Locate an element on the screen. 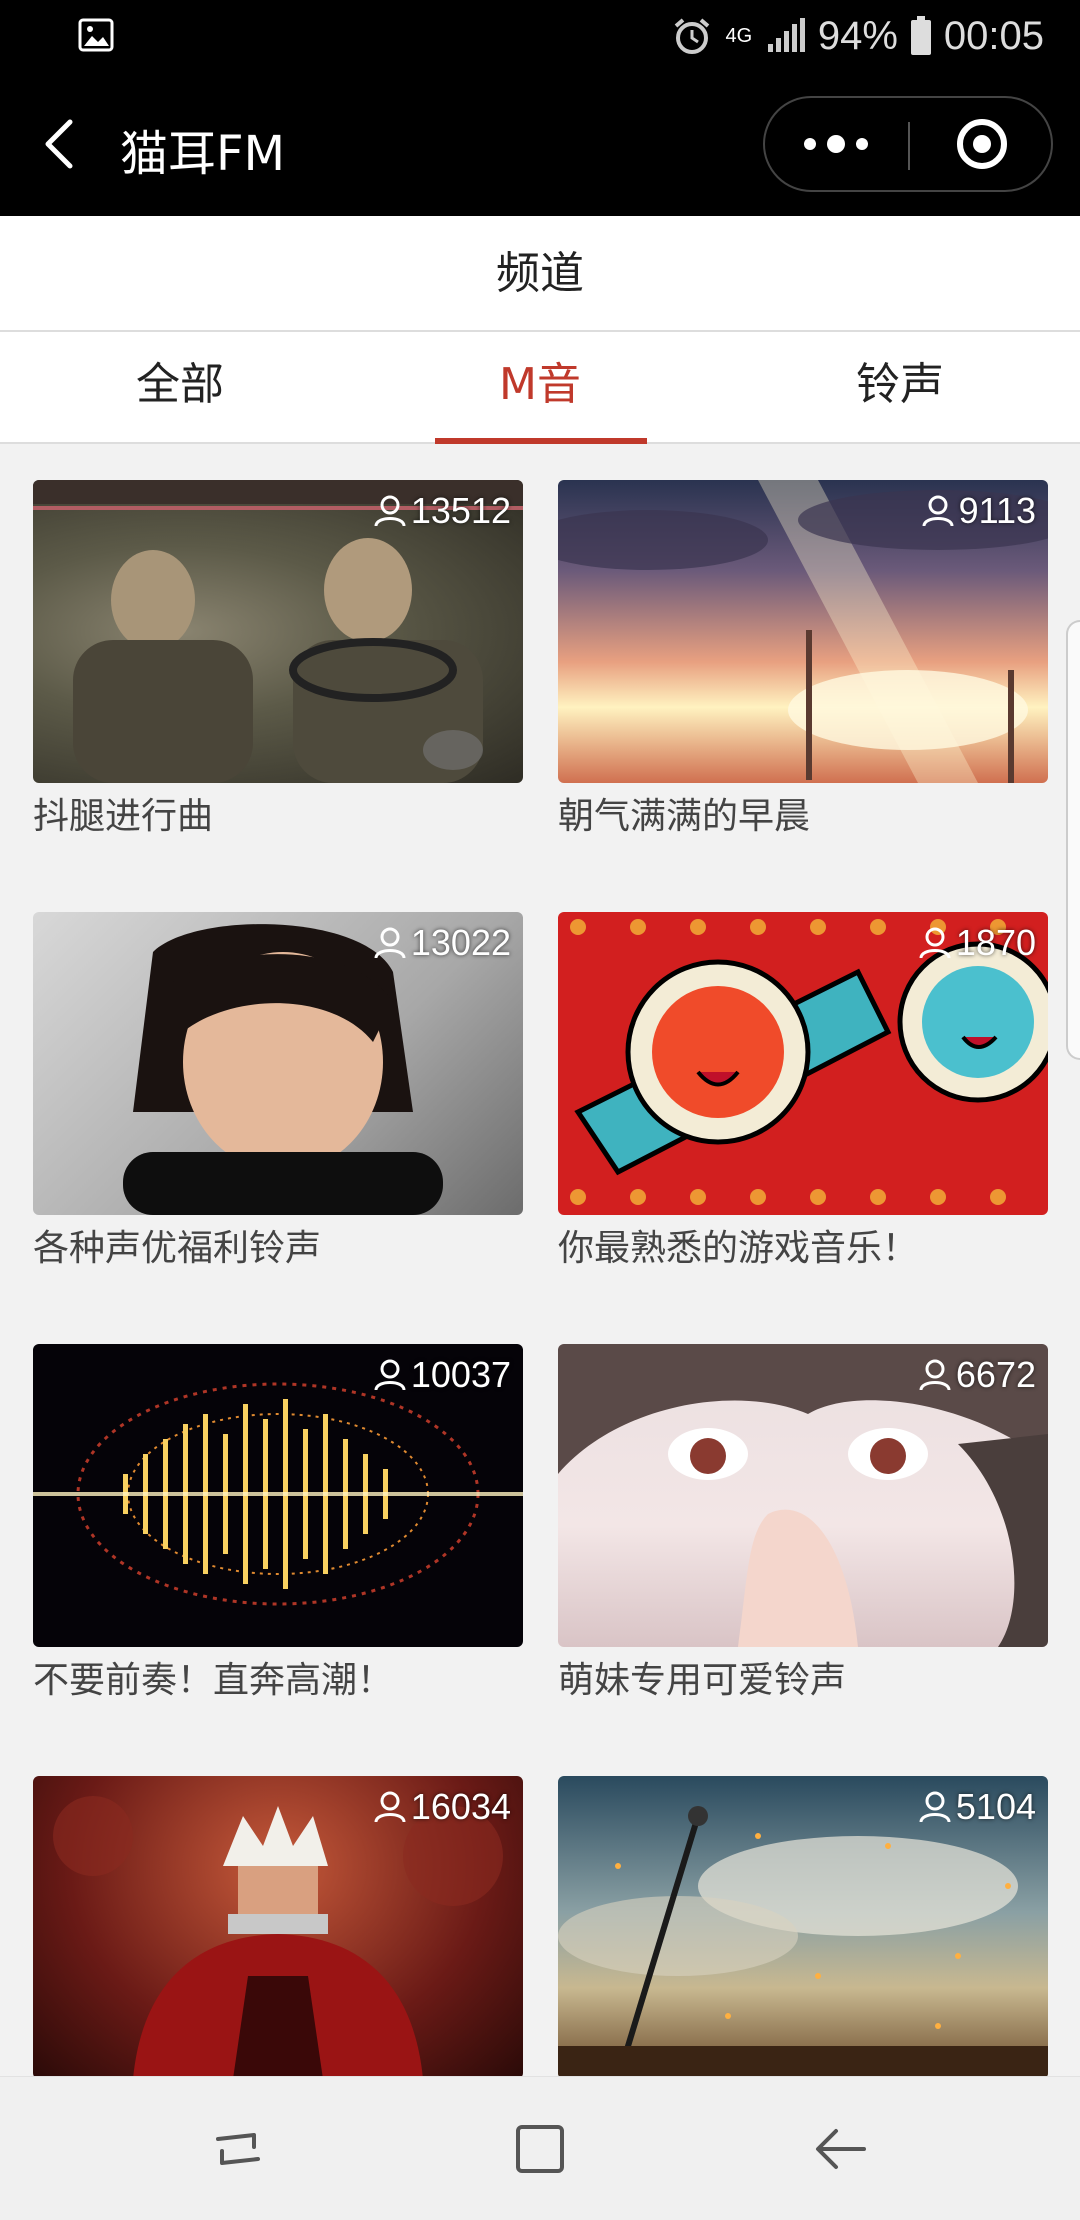  listener-count-value: 13512 is located at coordinates (460, 510).